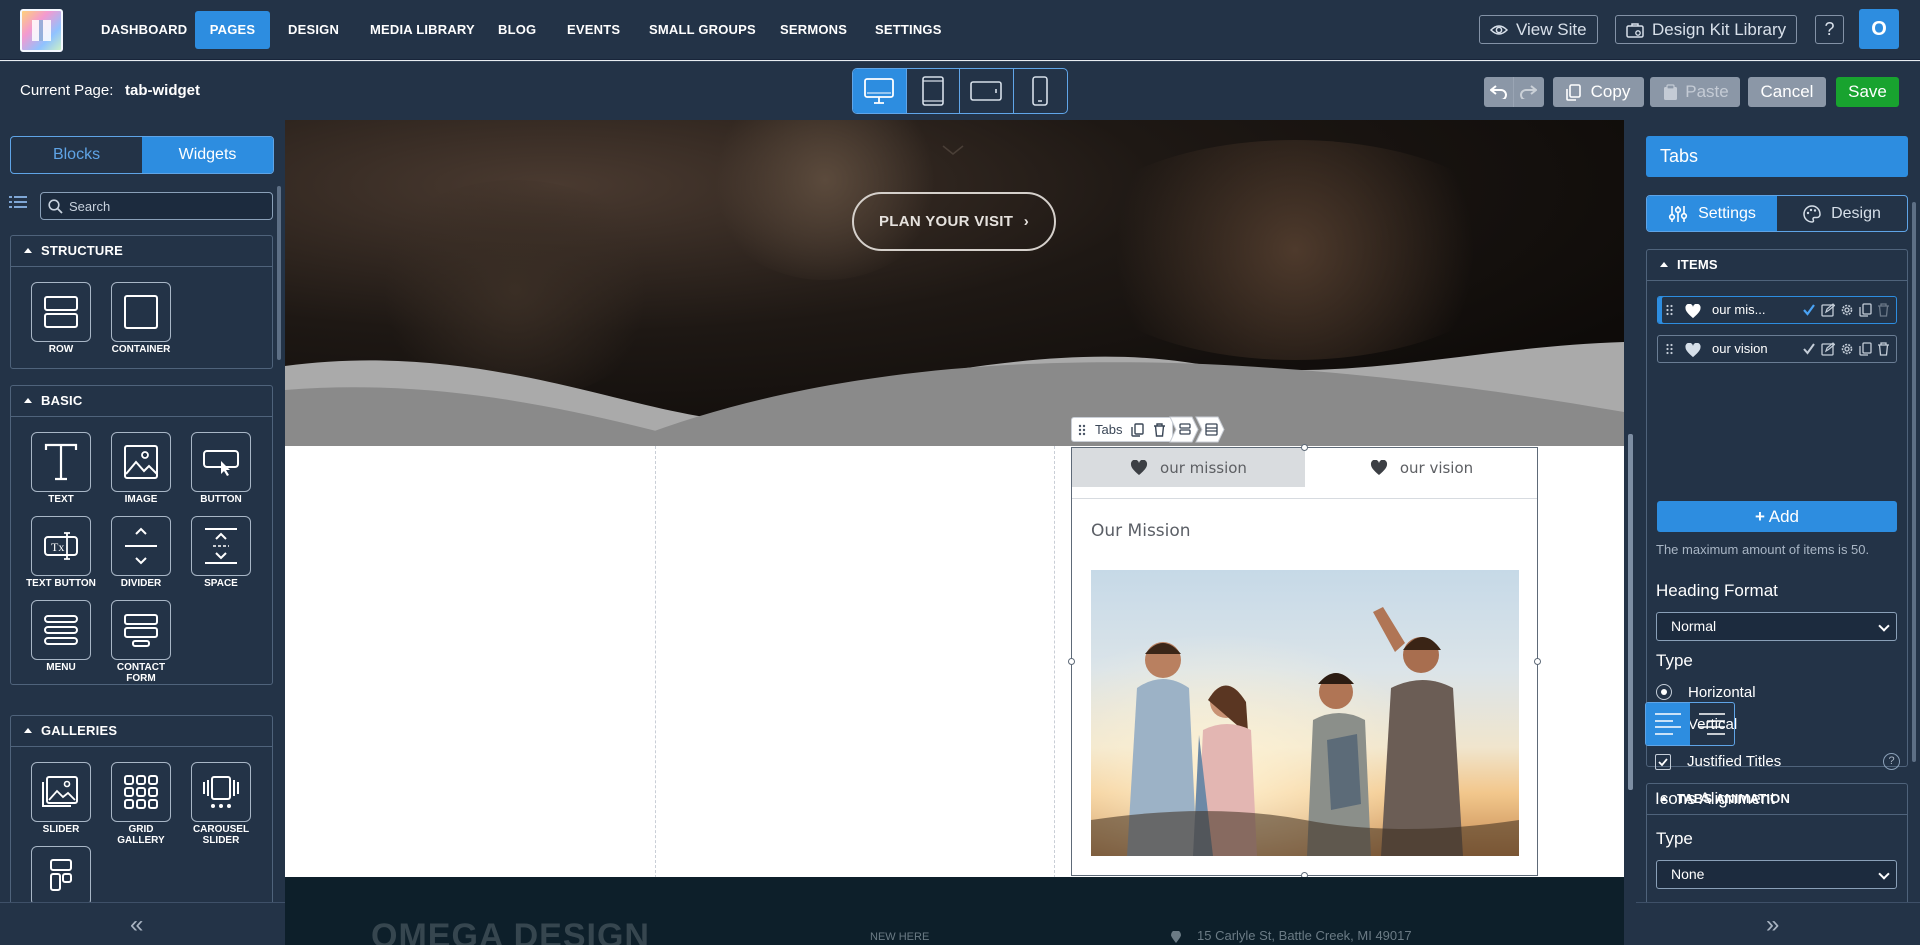 This screenshot has width=1920, height=945. I want to click on app-logo, so click(41, 30).